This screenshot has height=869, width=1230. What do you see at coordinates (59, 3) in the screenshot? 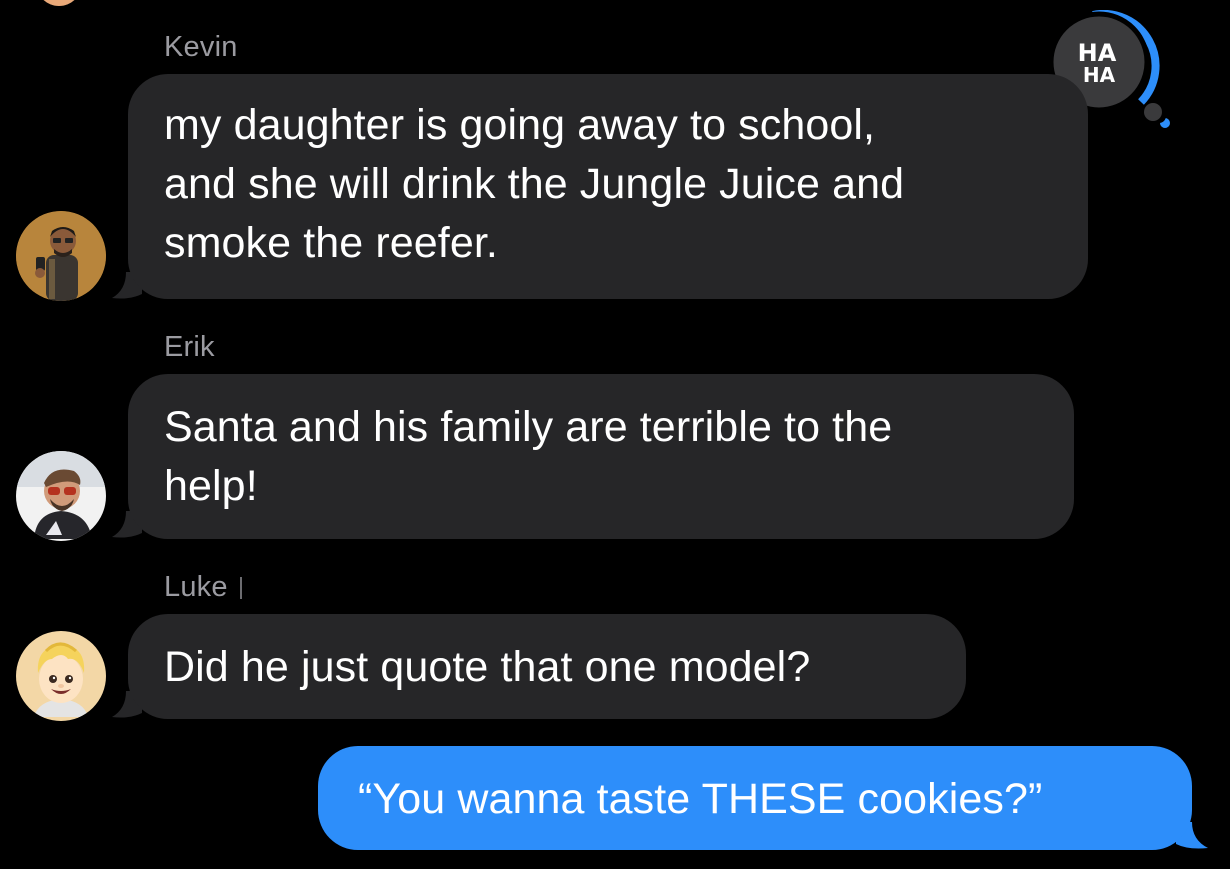
I see `previous-avatar` at bounding box center [59, 3].